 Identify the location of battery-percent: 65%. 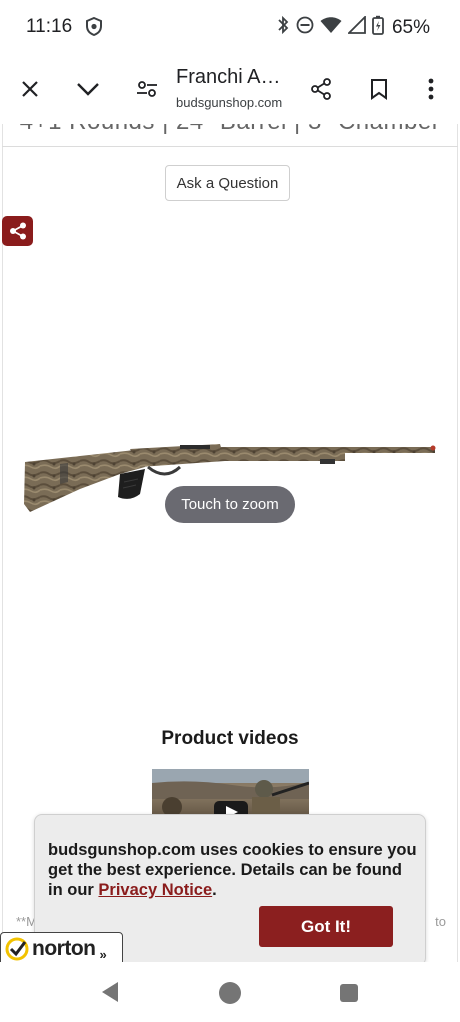
(410, 27).